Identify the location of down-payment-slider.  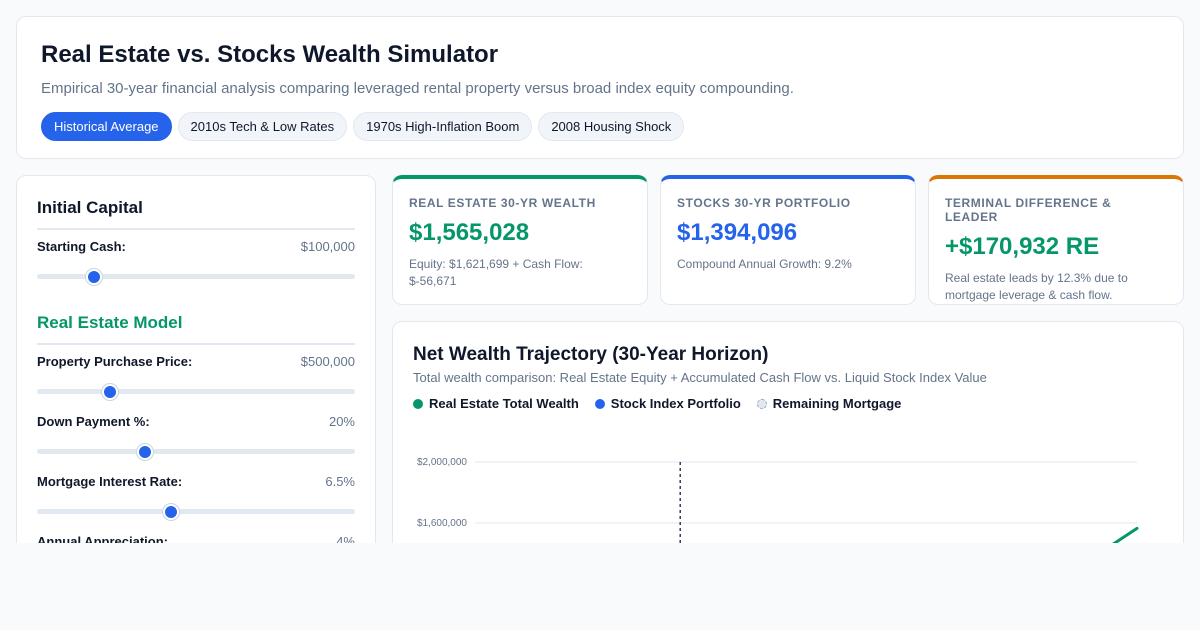
(196, 452).